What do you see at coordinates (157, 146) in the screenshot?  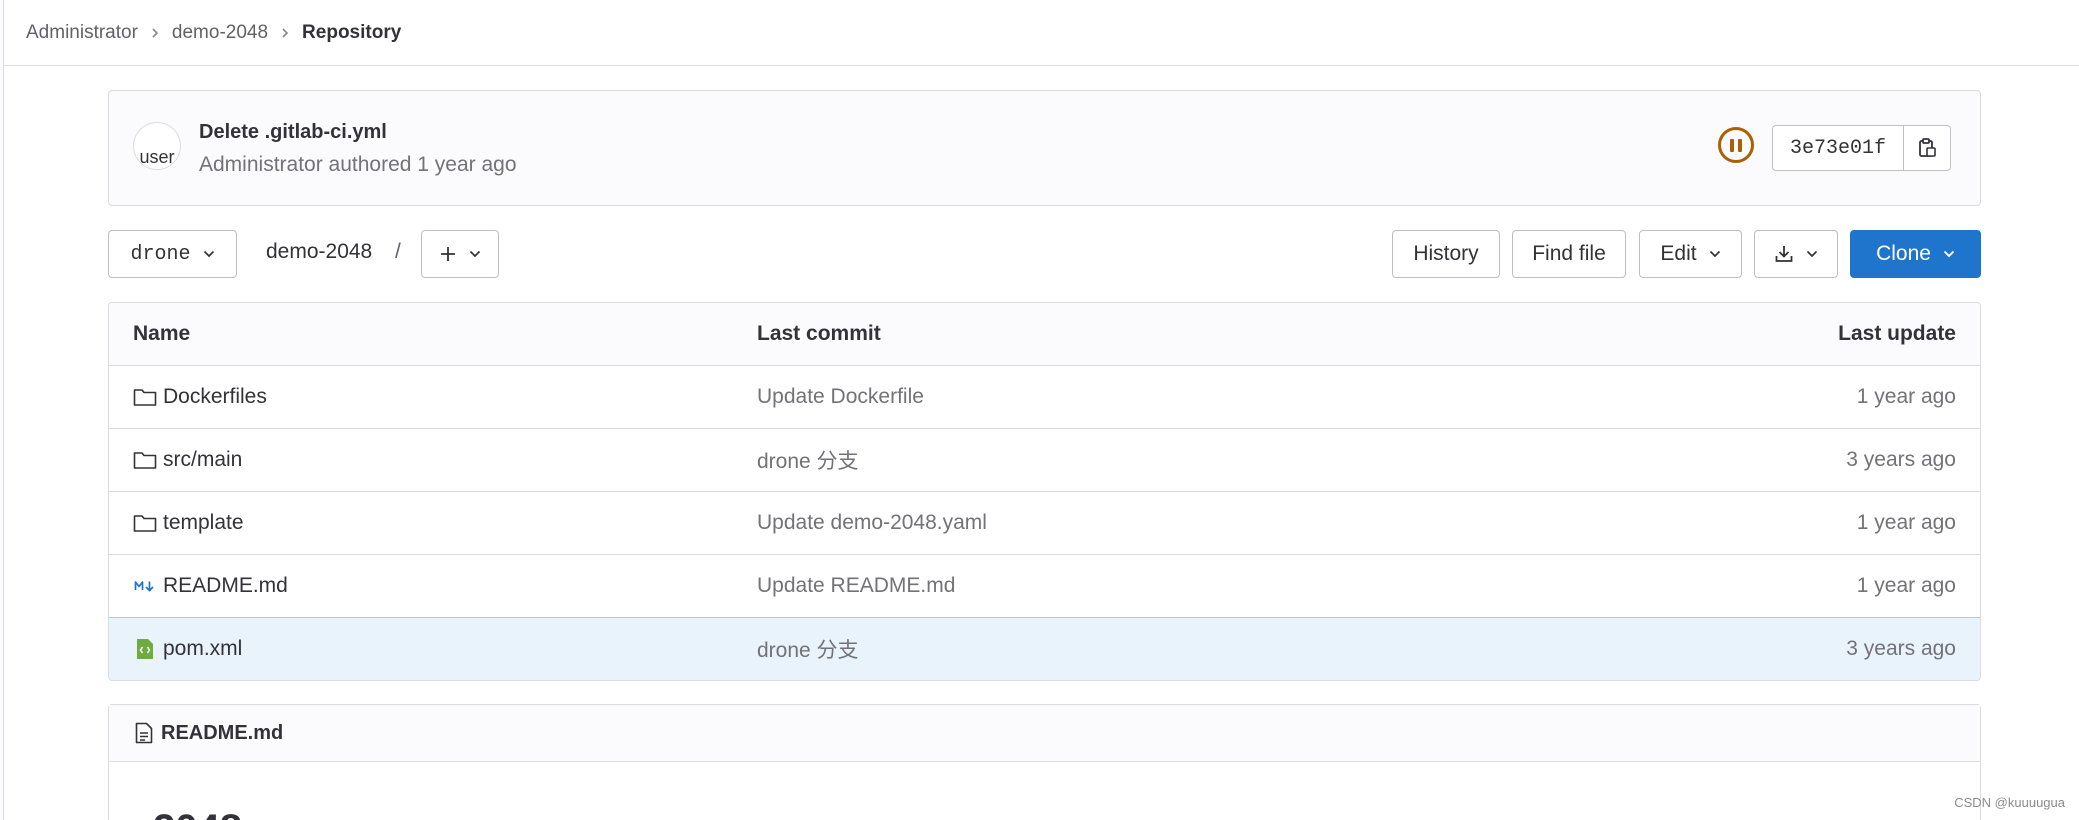 I see `avatar: user` at bounding box center [157, 146].